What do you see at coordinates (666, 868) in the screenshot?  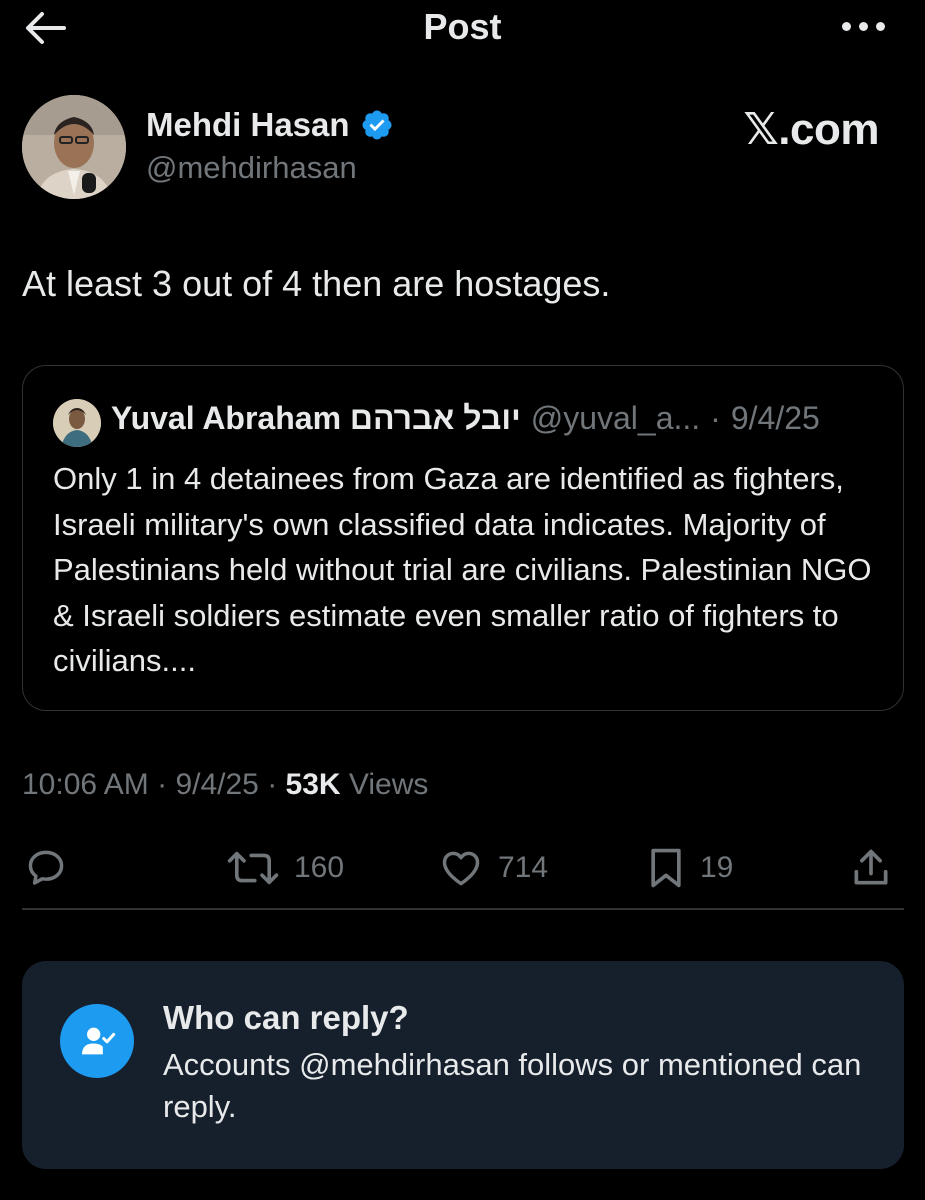 I see `bookmark-icon` at bounding box center [666, 868].